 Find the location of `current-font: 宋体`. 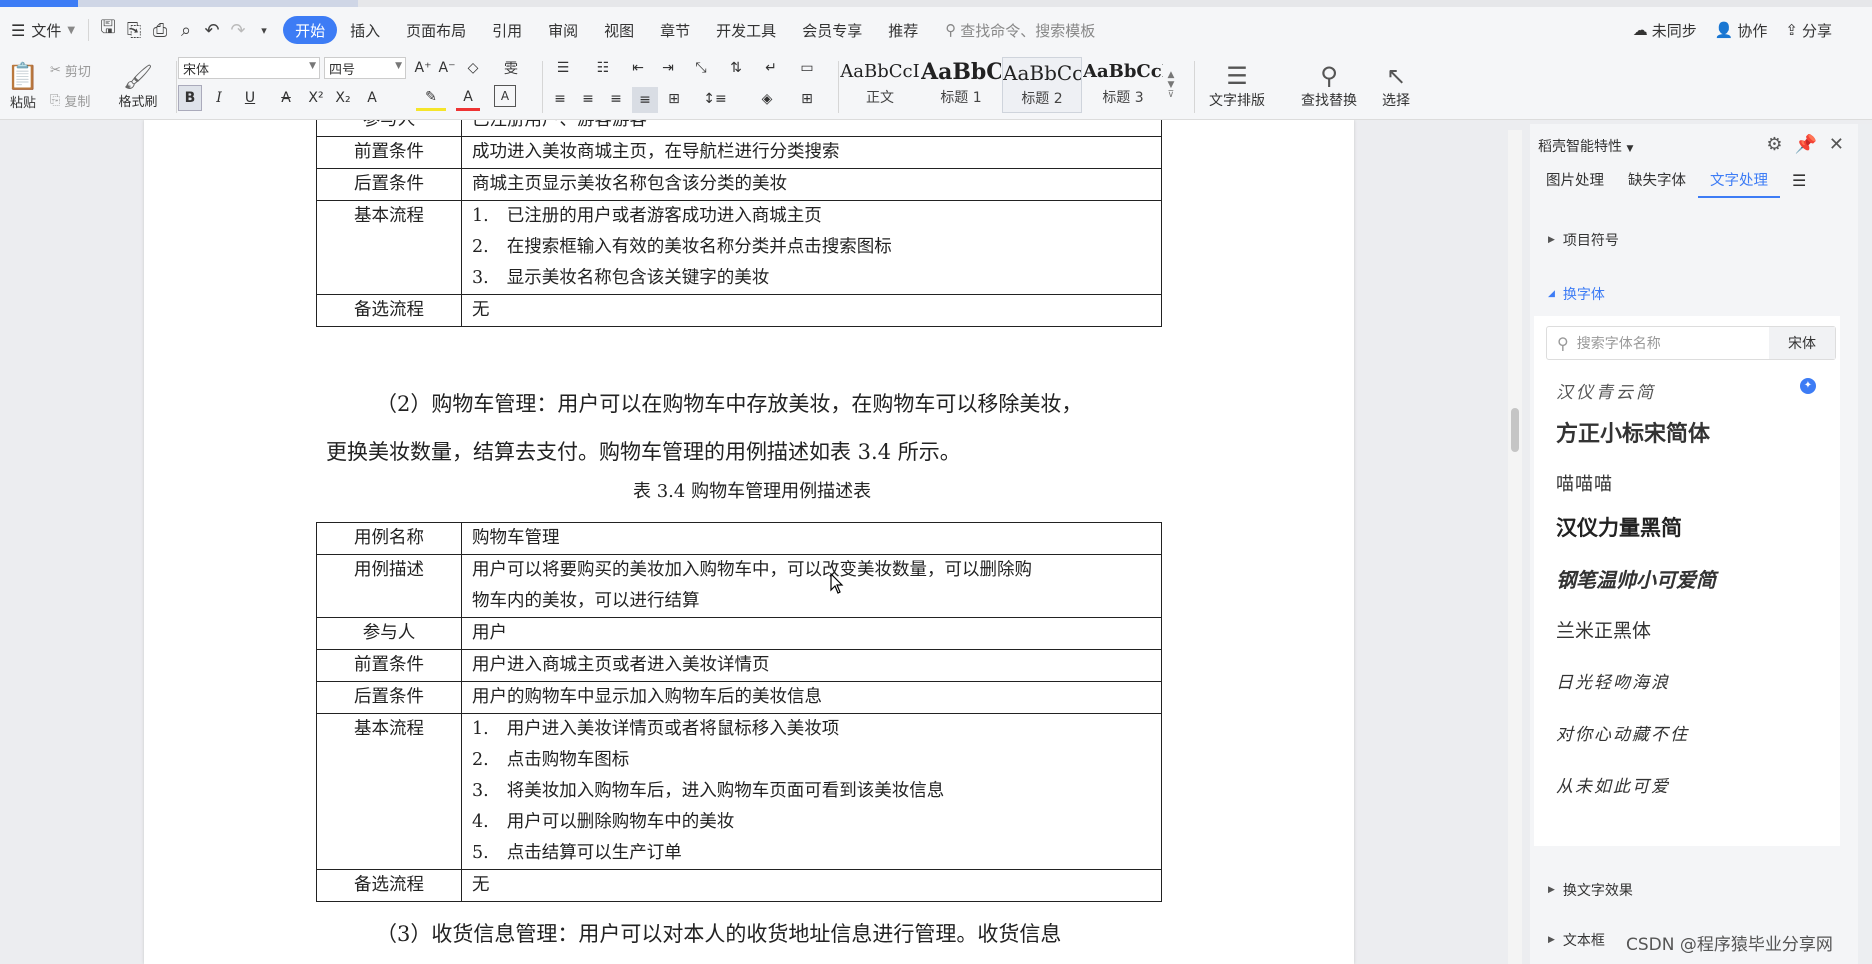

current-font: 宋体 is located at coordinates (1802, 343).